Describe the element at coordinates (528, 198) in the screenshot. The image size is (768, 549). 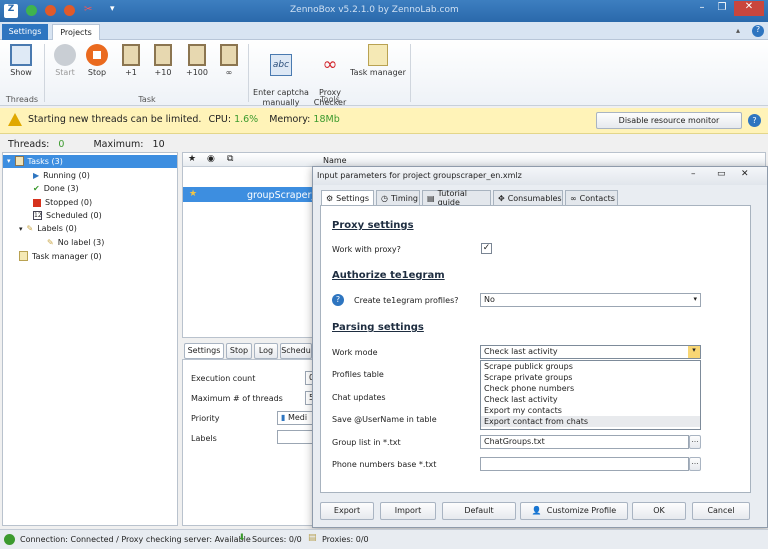
I see `dialog-tab-consumables: ✥ Consumables` at that location.